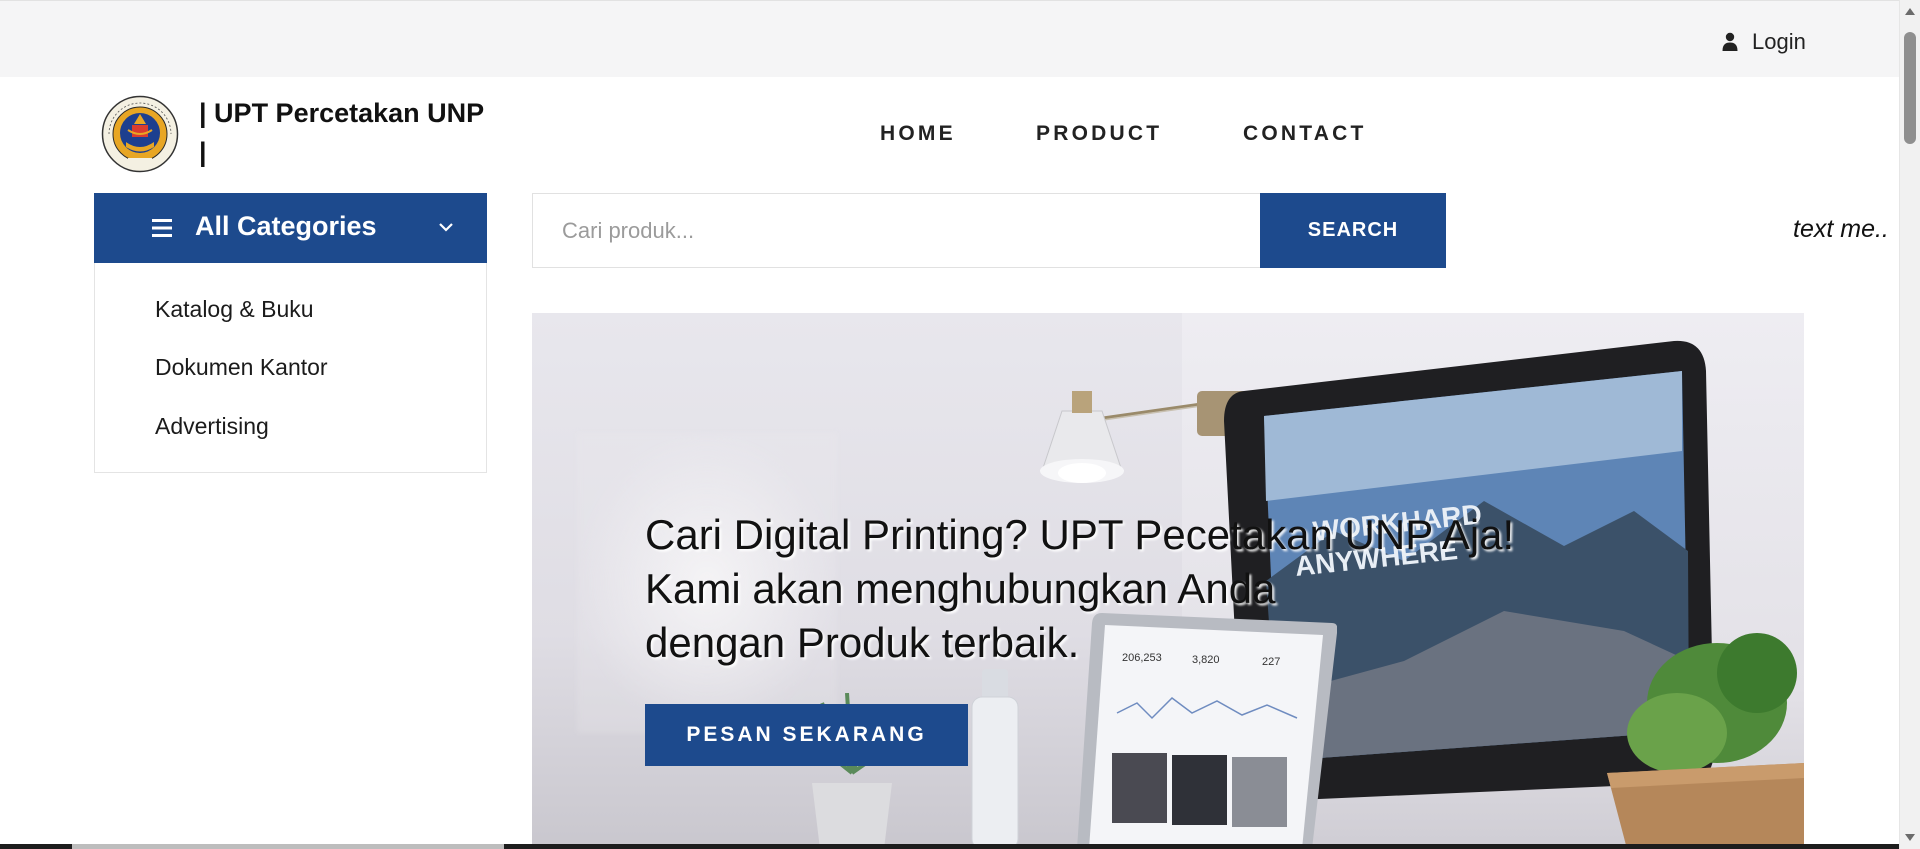 The height and width of the screenshot is (849, 1920). Describe the element at coordinates (806, 735) in the screenshot. I see `order-now-button: PESAN SEKARANG` at that location.